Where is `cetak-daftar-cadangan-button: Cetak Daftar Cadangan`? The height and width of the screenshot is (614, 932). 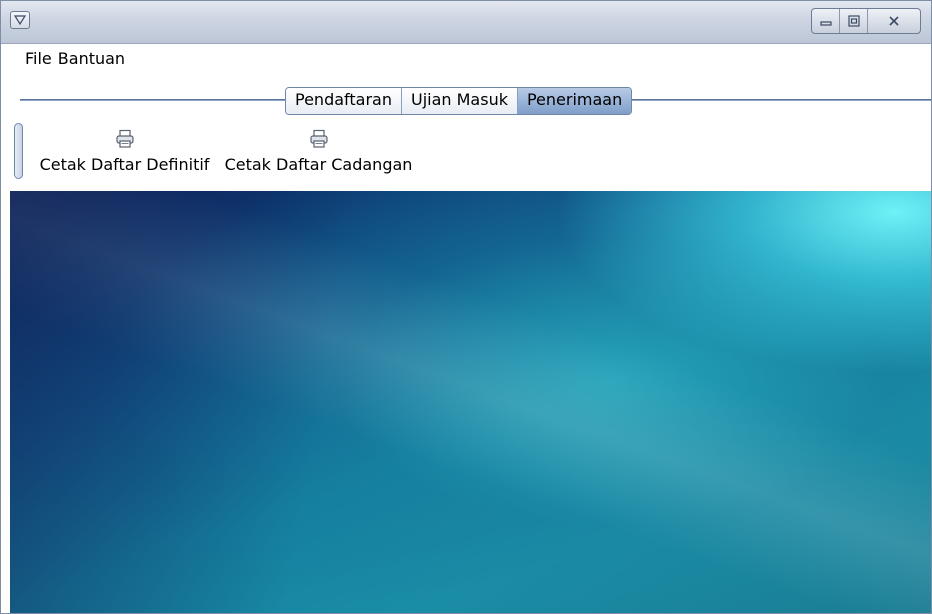 cetak-daftar-cadangan-button: Cetak Daftar Cadangan is located at coordinates (318, 152).